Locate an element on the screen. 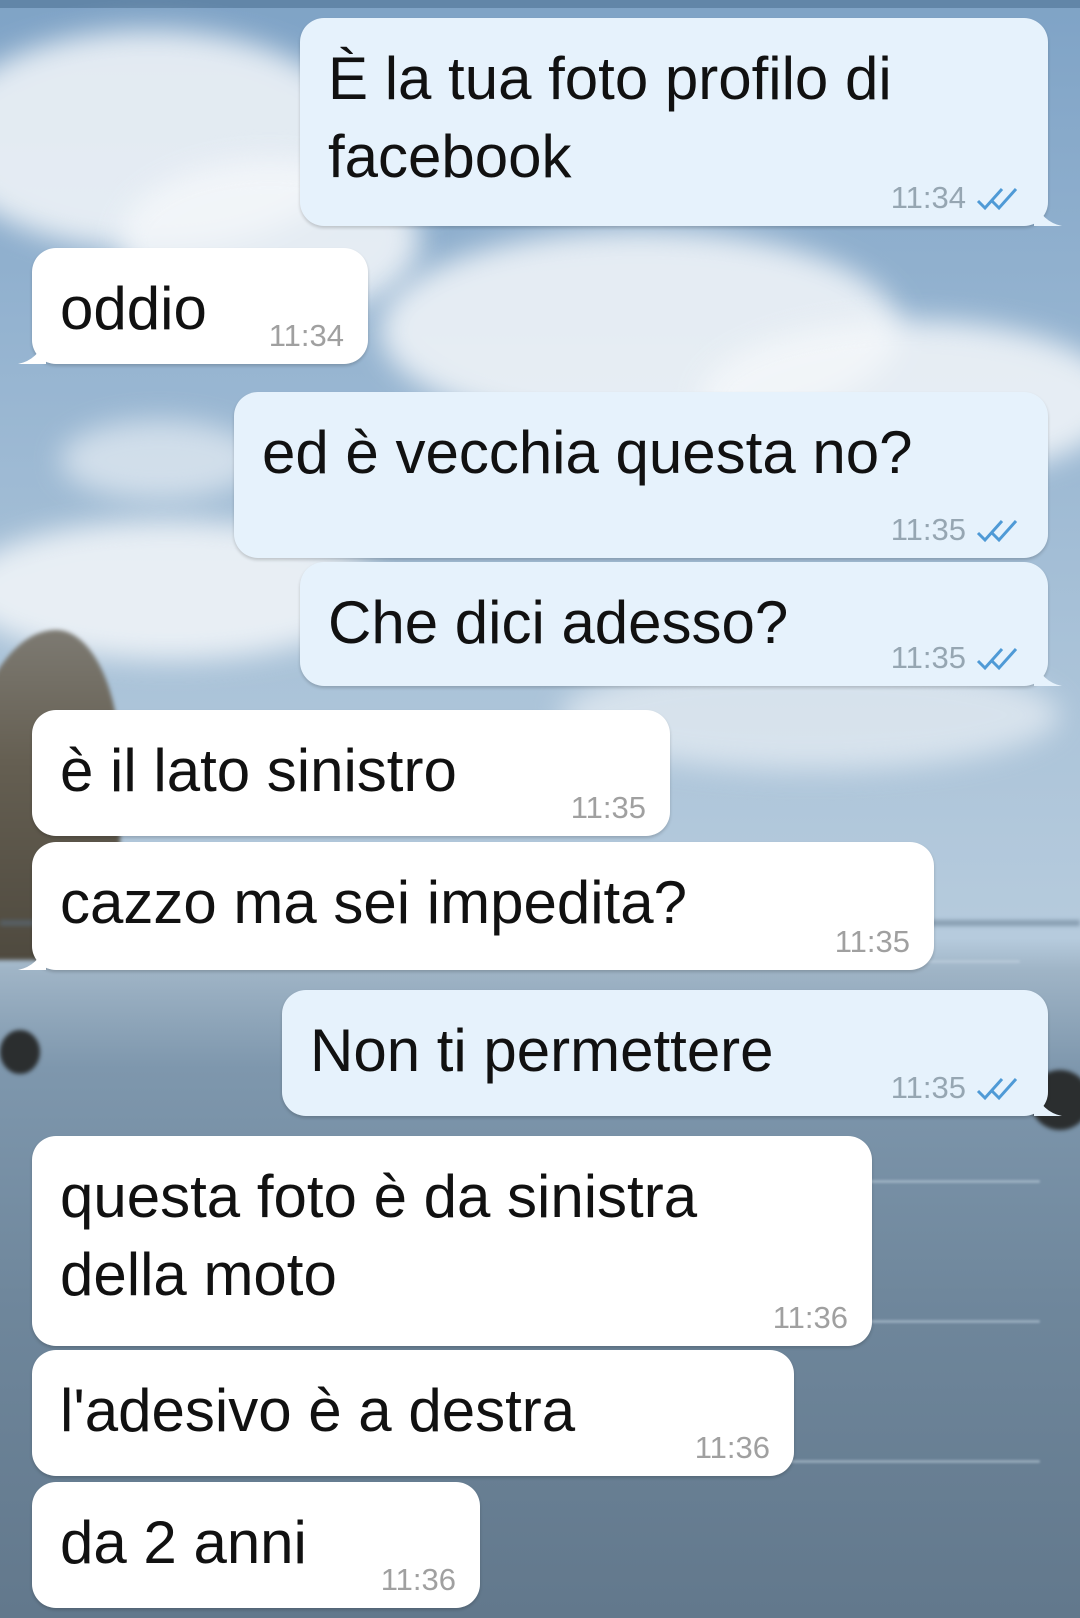 This screenshot has width=1080, height=1618. outgoing-message: È la tua foto profilo di facebook 11:34 is located at coordinates (681, 122).